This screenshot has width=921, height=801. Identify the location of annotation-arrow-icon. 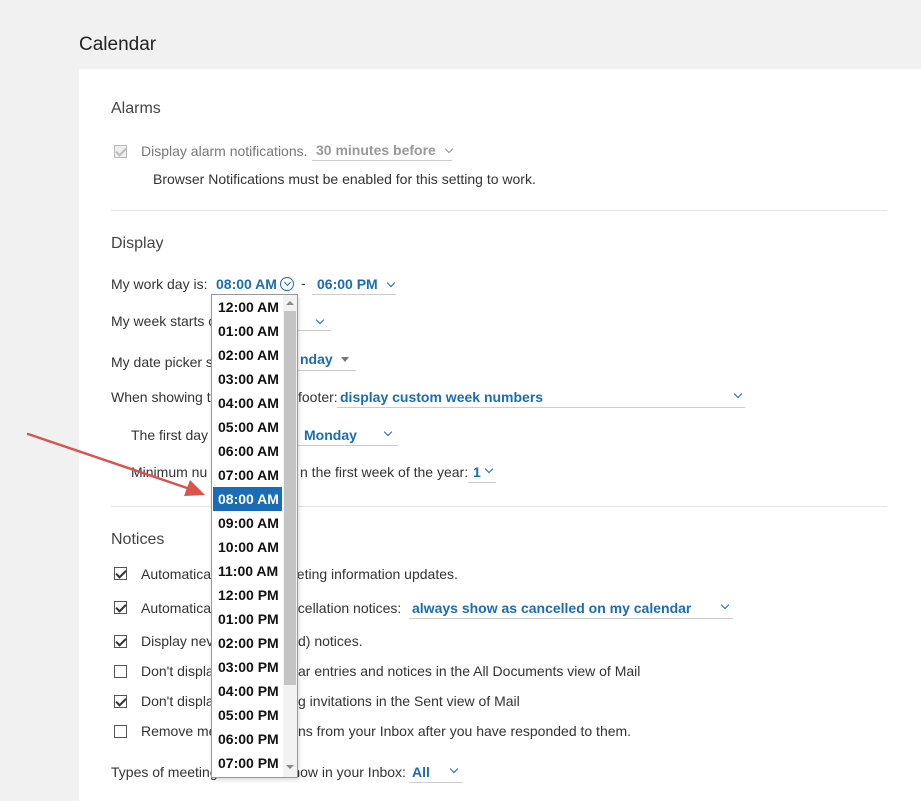
(115, 464).